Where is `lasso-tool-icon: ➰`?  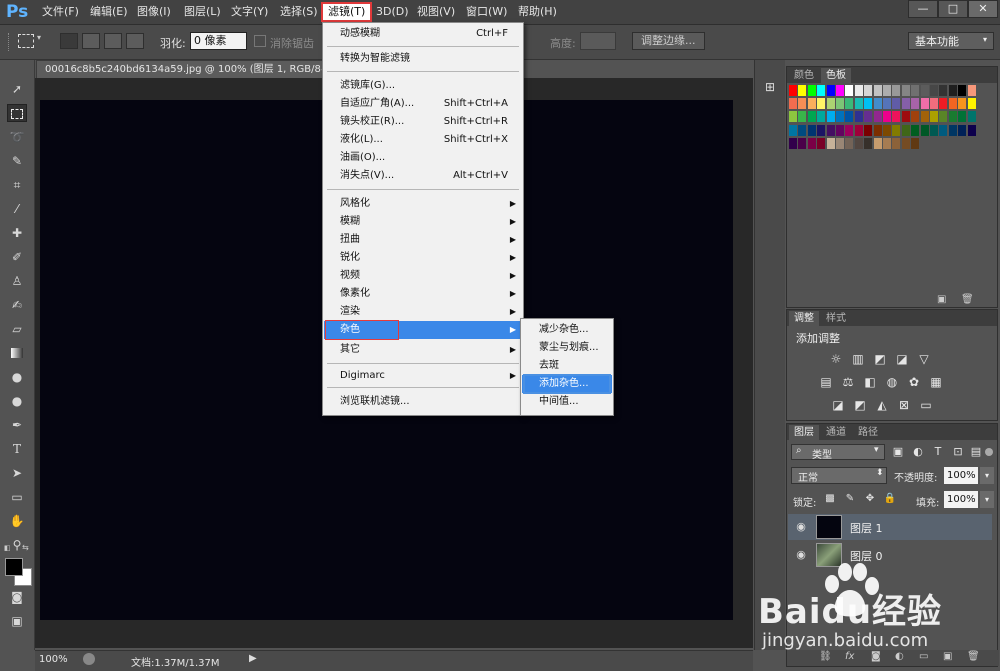
lasso-tool-icon: ➰ is located at coordinates (17, 137).